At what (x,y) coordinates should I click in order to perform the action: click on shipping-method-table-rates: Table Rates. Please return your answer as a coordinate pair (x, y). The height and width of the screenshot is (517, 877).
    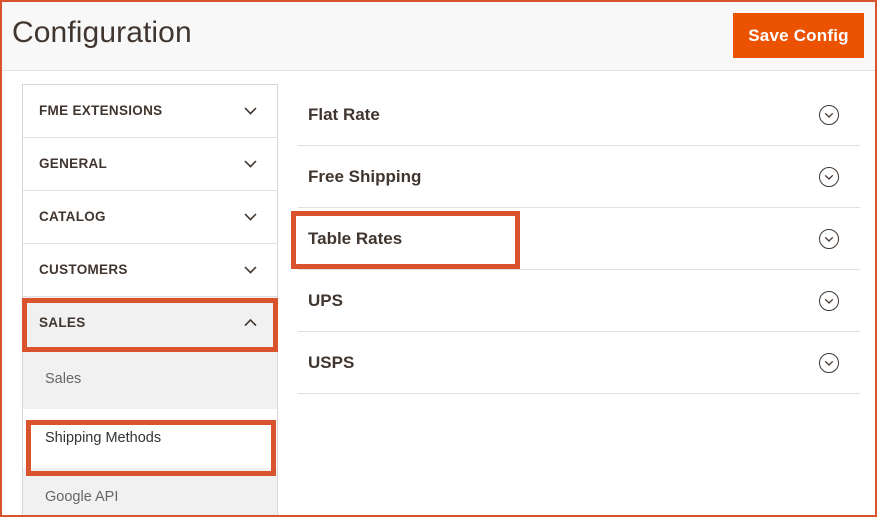
    Looking at the image, I should click on (579, 239).